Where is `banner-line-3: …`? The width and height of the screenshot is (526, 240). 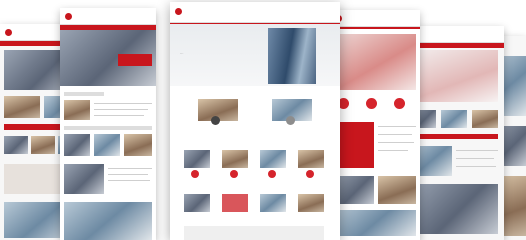
banner-line-3: … is located at coordinates (182, 53).